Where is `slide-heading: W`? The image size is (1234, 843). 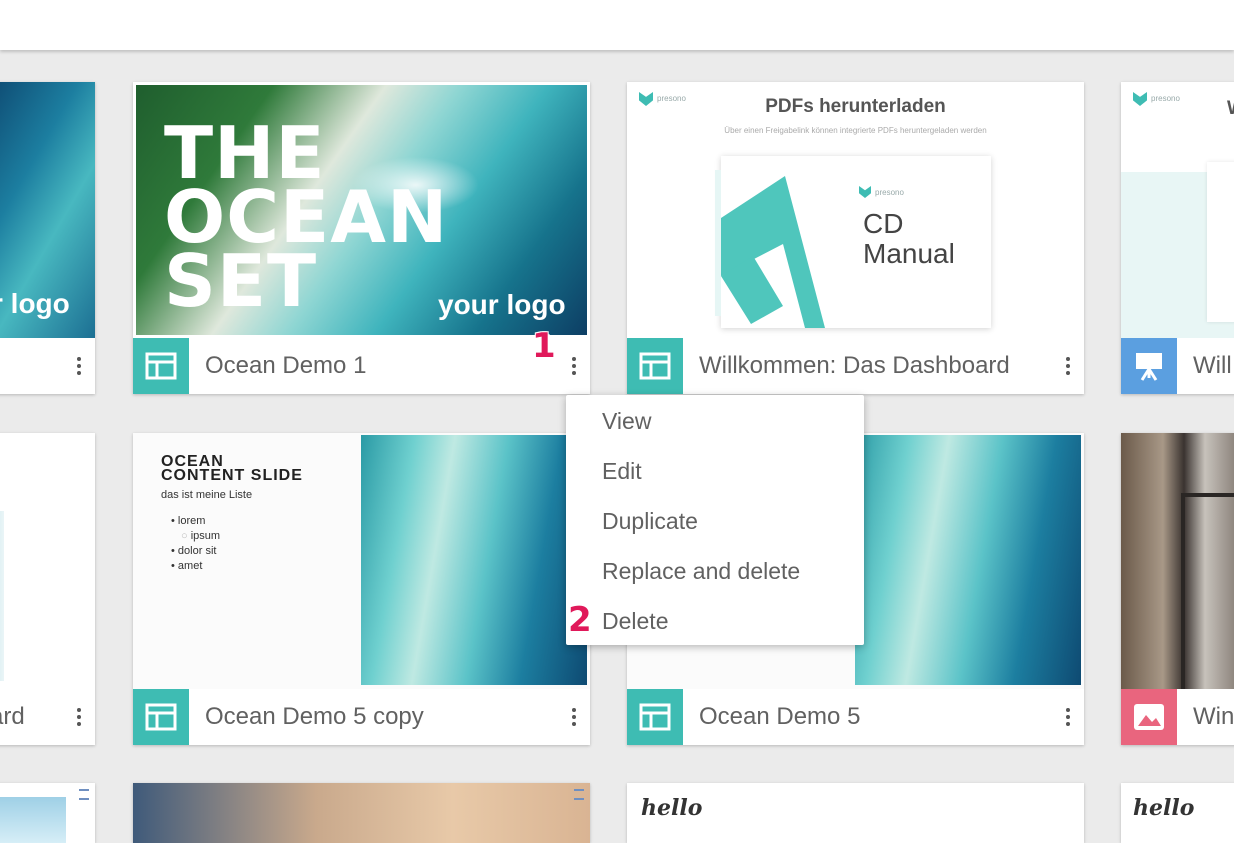
slide-heading: W is located at coordinates (1230, 109).